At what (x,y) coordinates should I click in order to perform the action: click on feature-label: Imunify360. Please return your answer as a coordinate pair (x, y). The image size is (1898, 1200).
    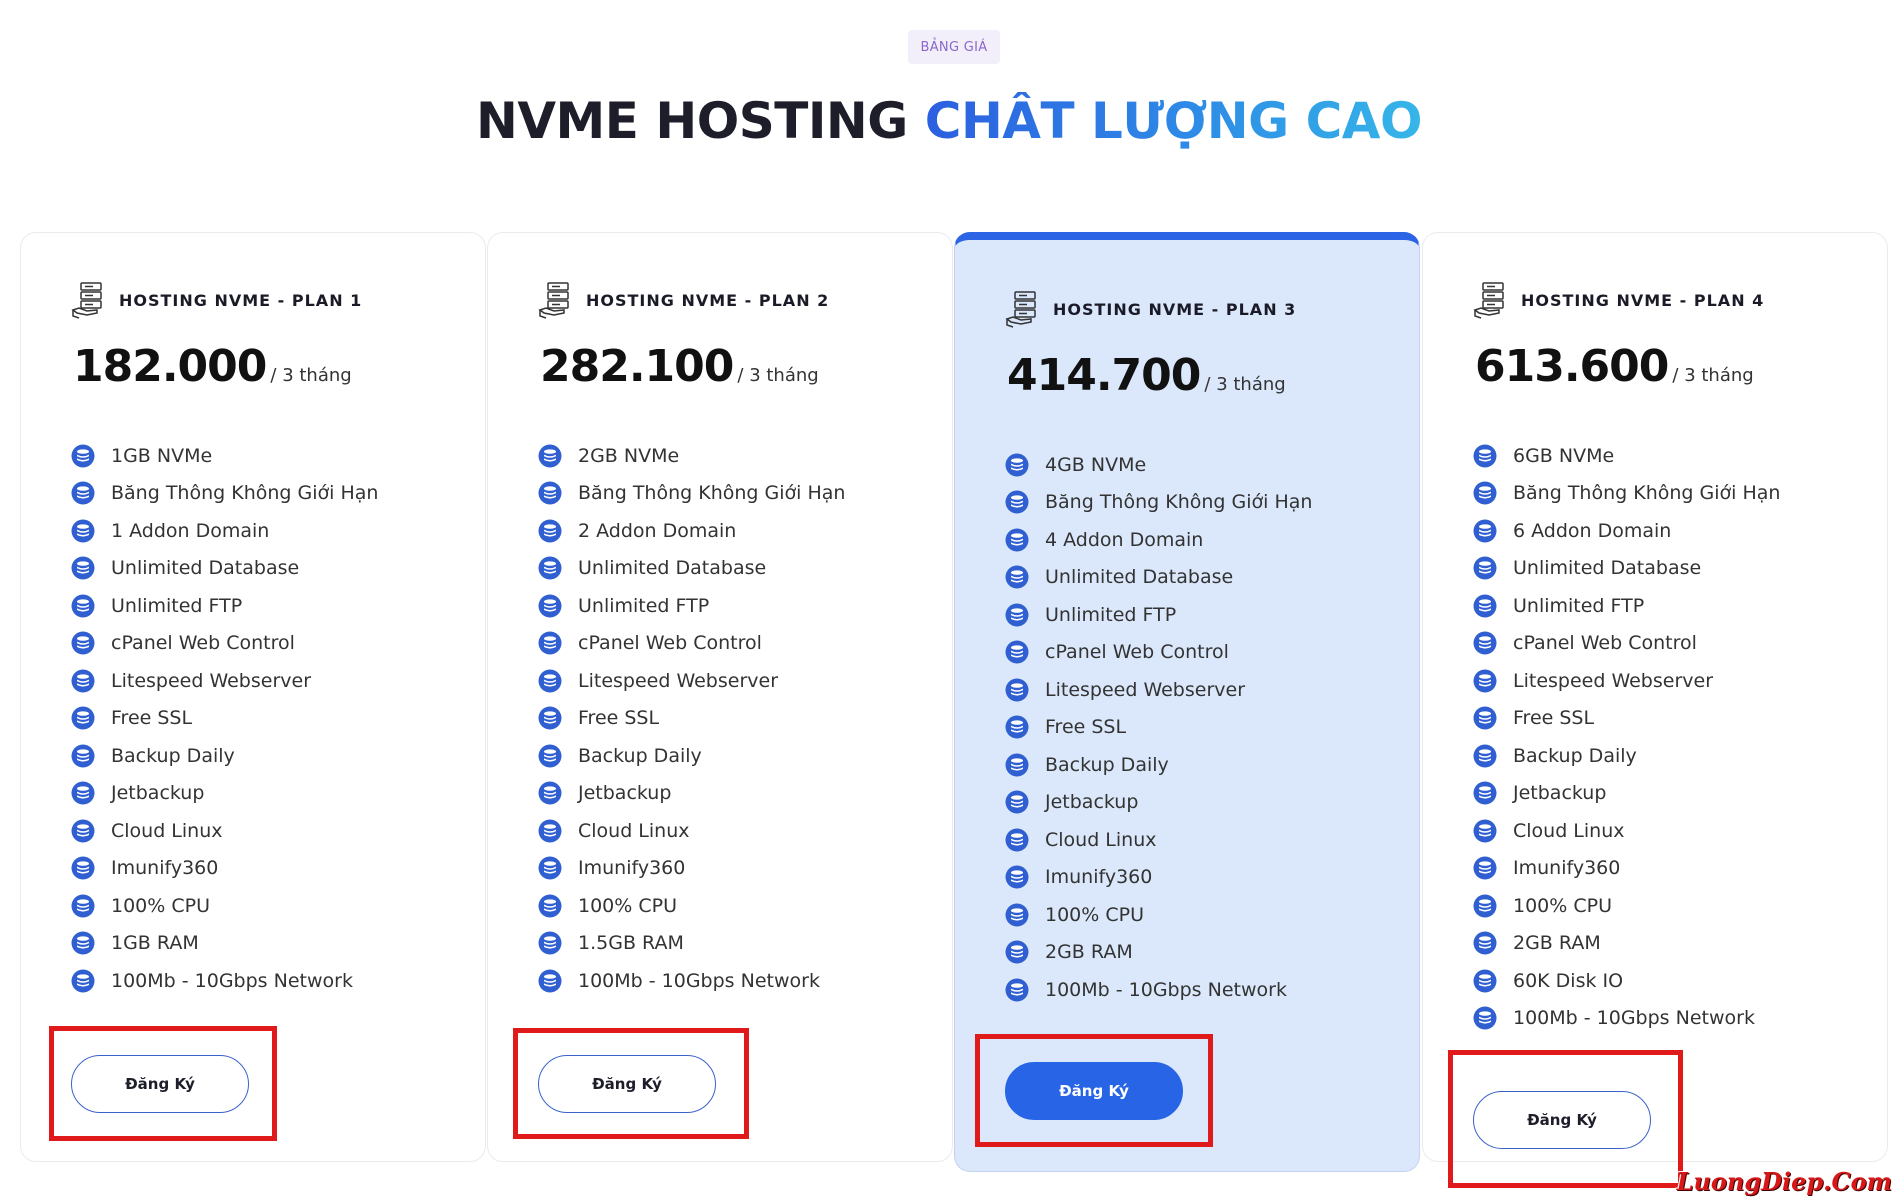
    Looking at the image, I should click on (165, 868).